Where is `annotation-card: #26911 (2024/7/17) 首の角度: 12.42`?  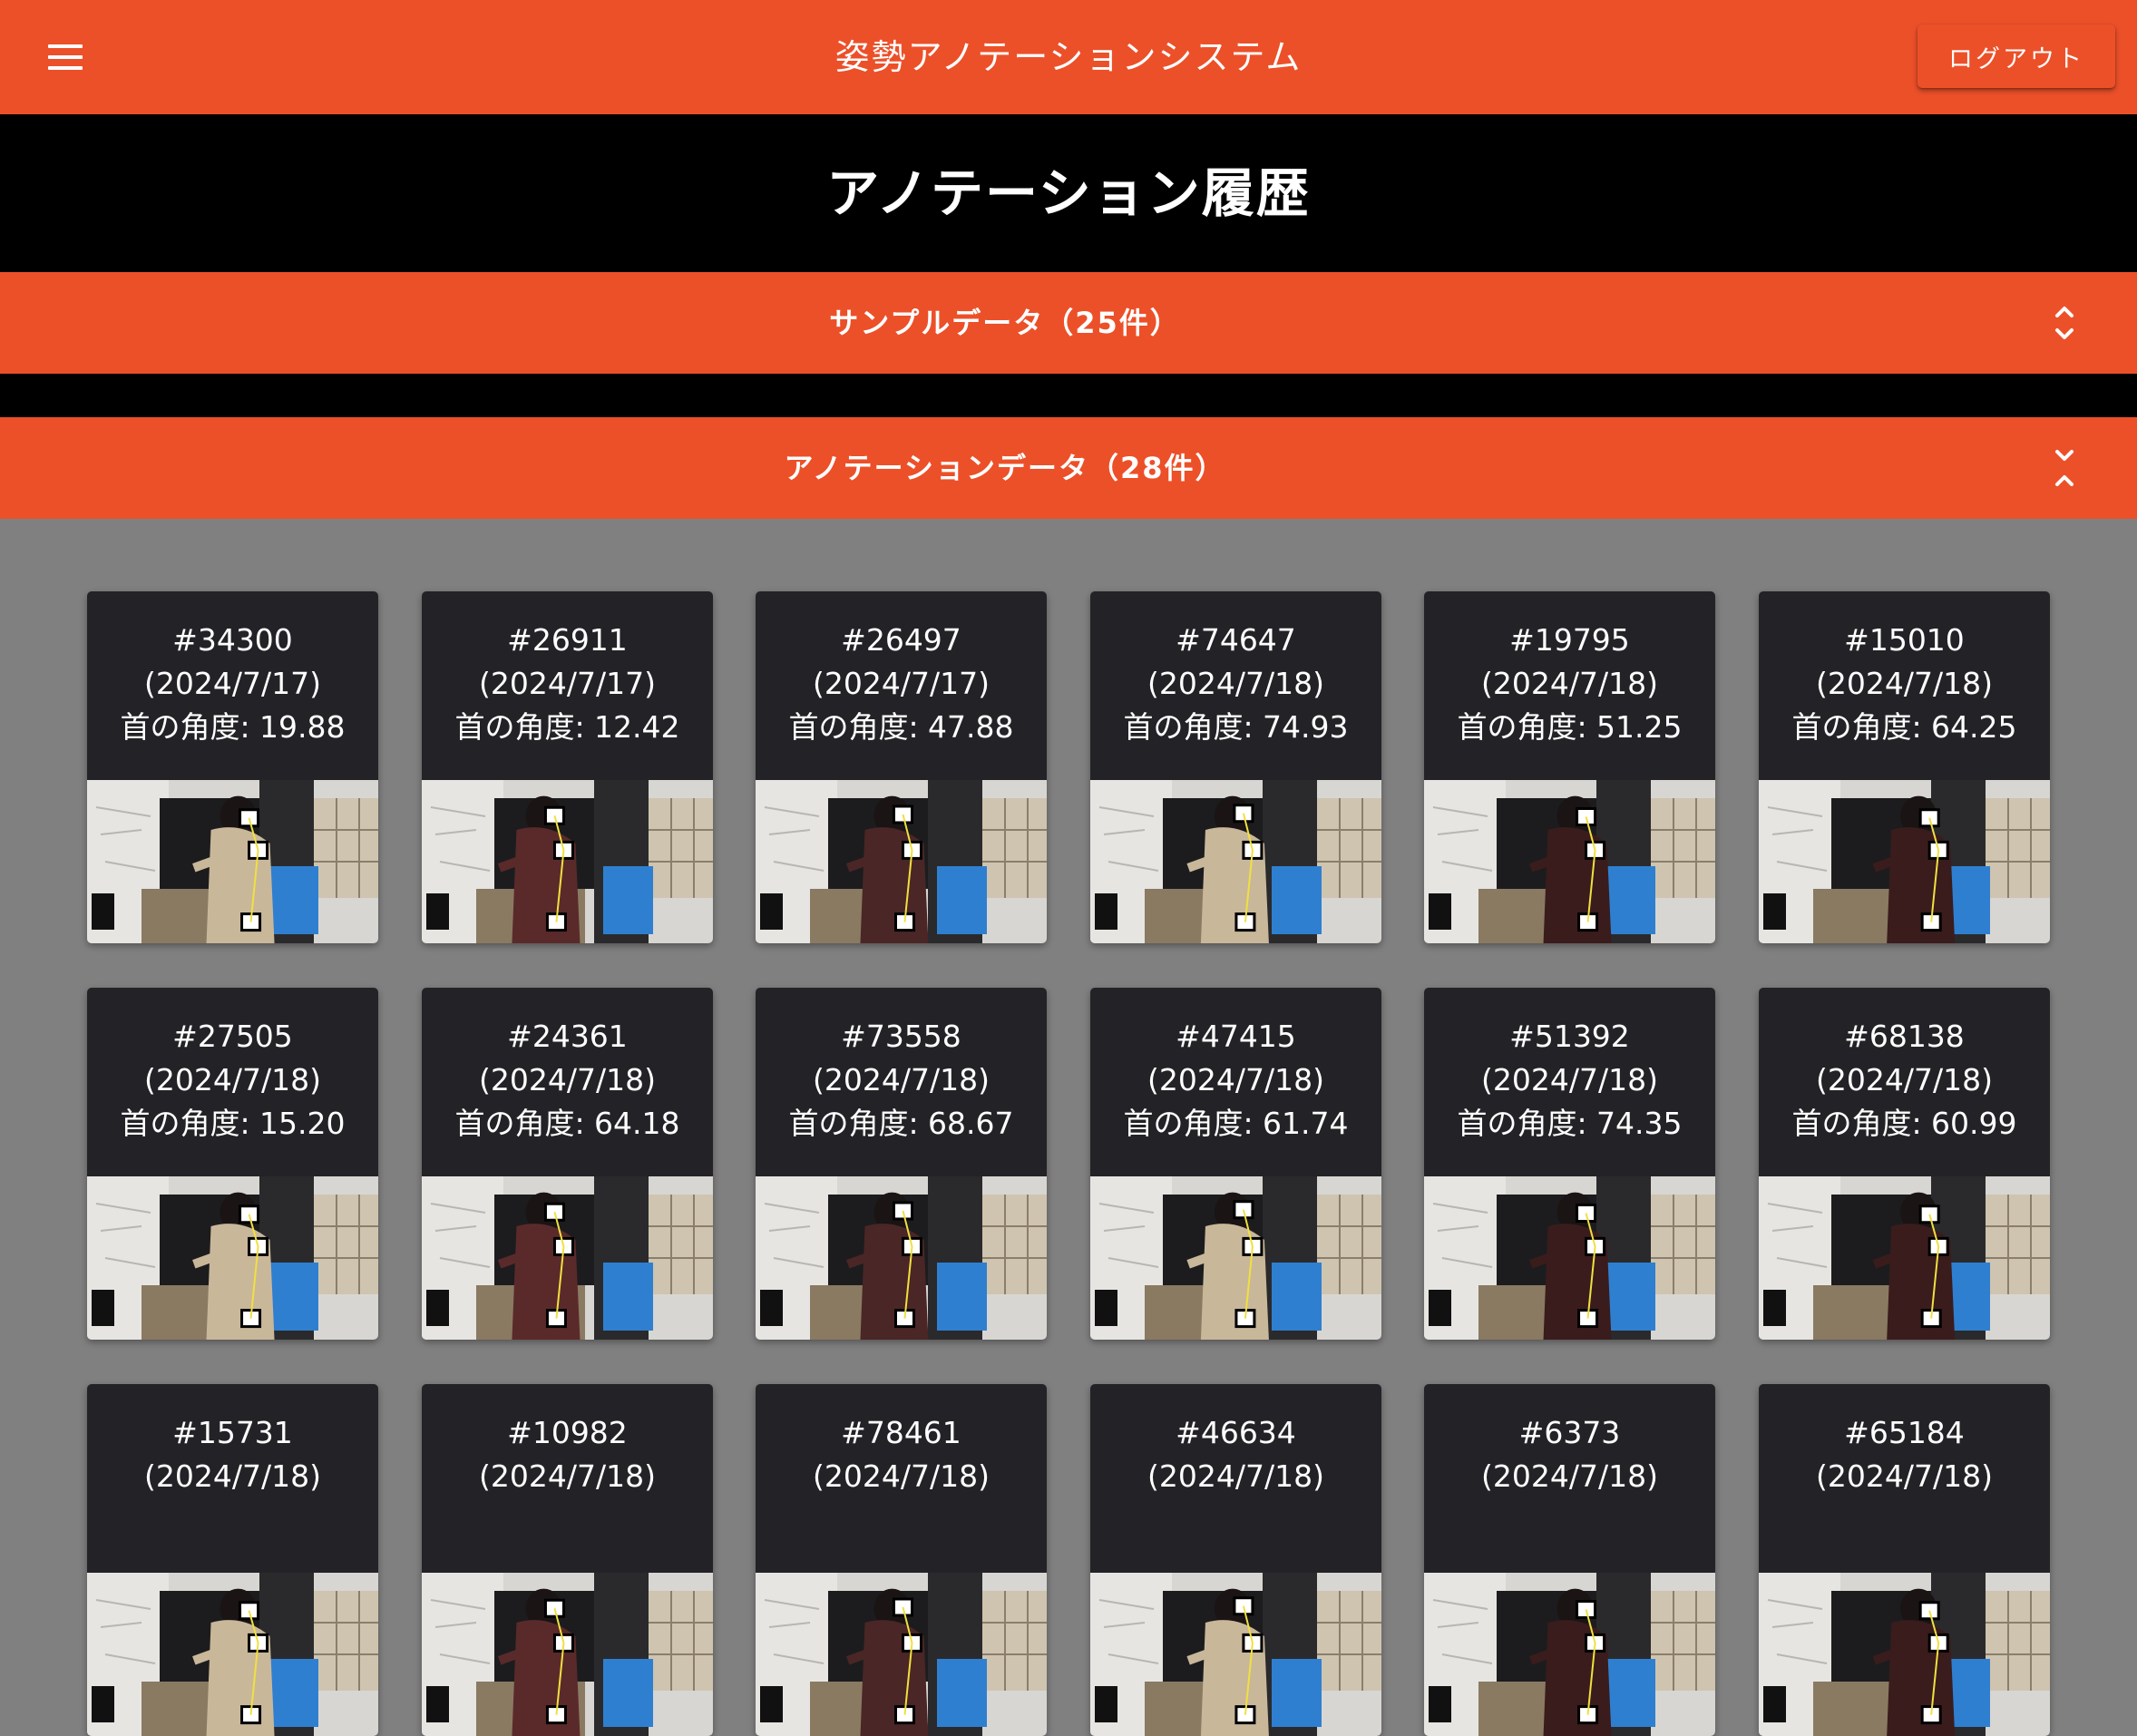 annotation-card: #26911 (2024/7/17) 首の角度: 12.42 is located at coordinates (567, 767).